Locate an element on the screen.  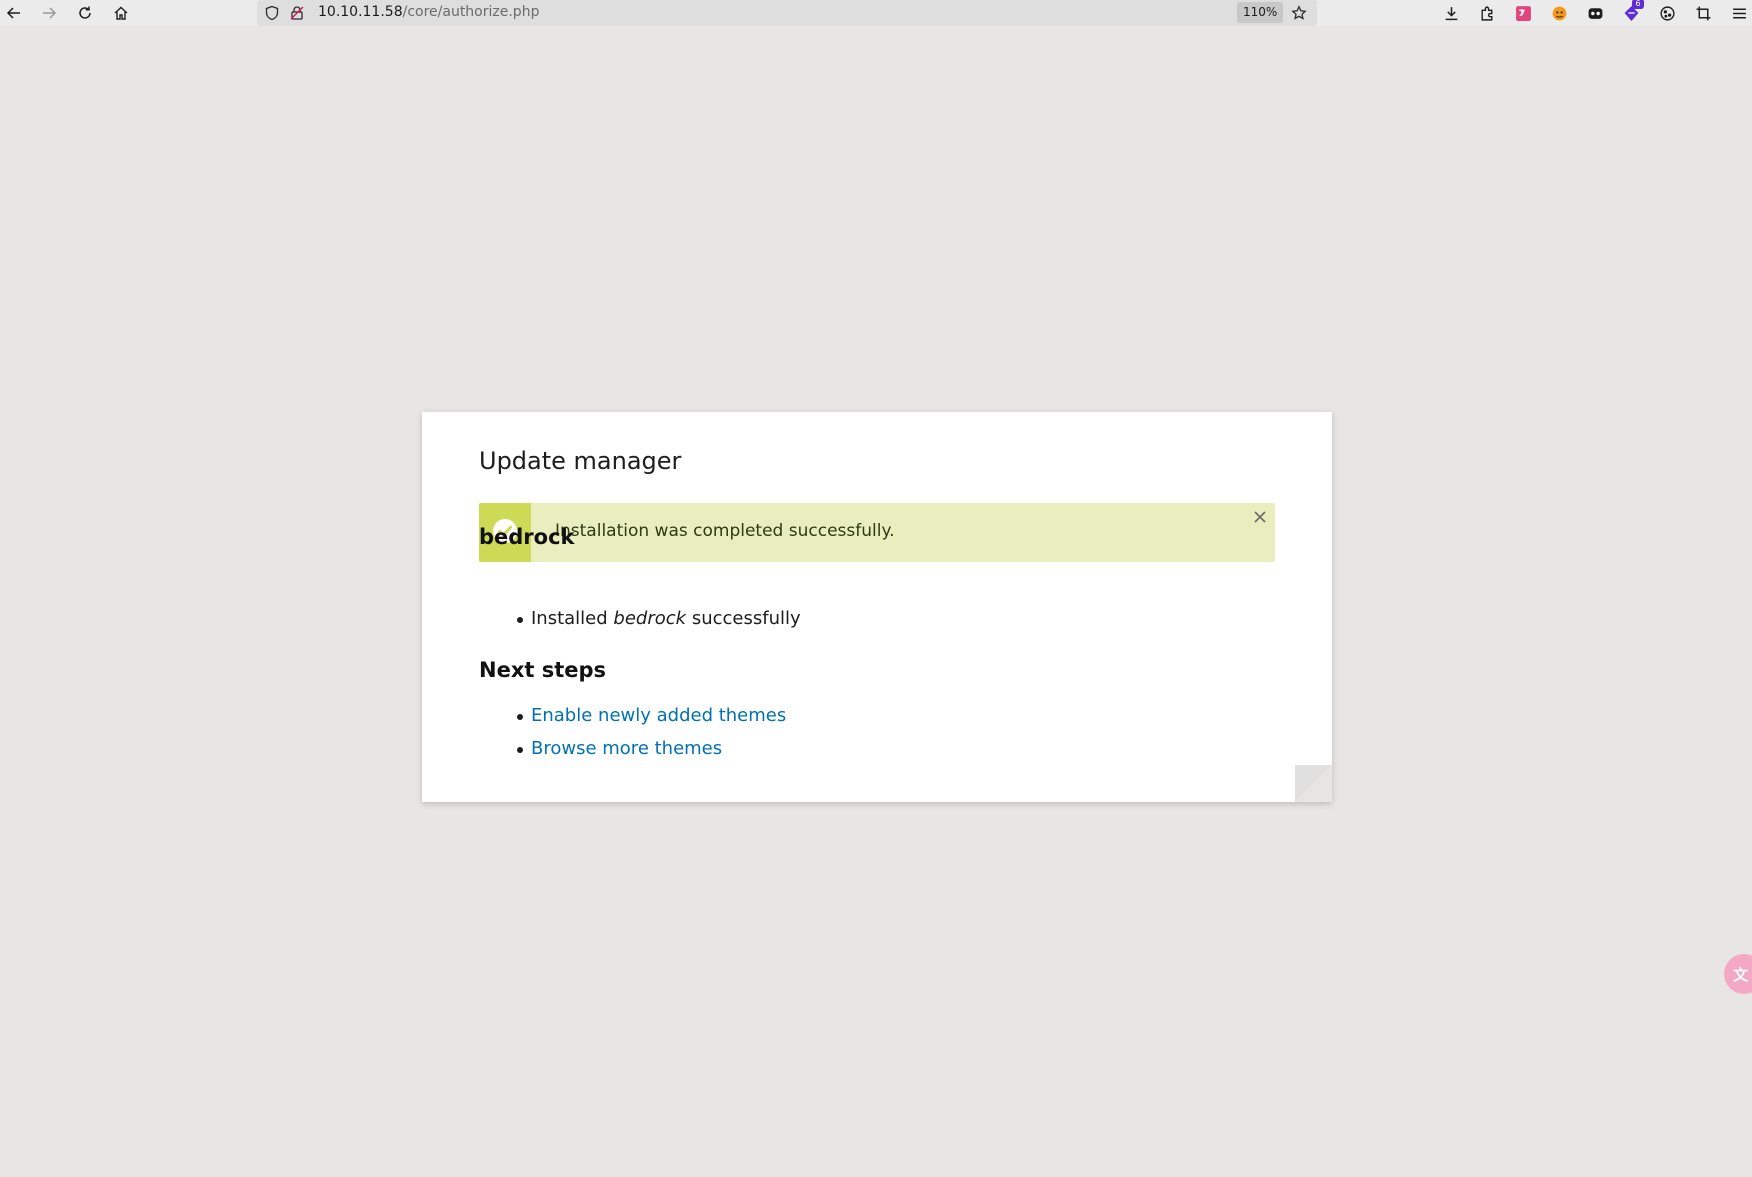
crop-extension-icon is located at coordinates (1703, 13).